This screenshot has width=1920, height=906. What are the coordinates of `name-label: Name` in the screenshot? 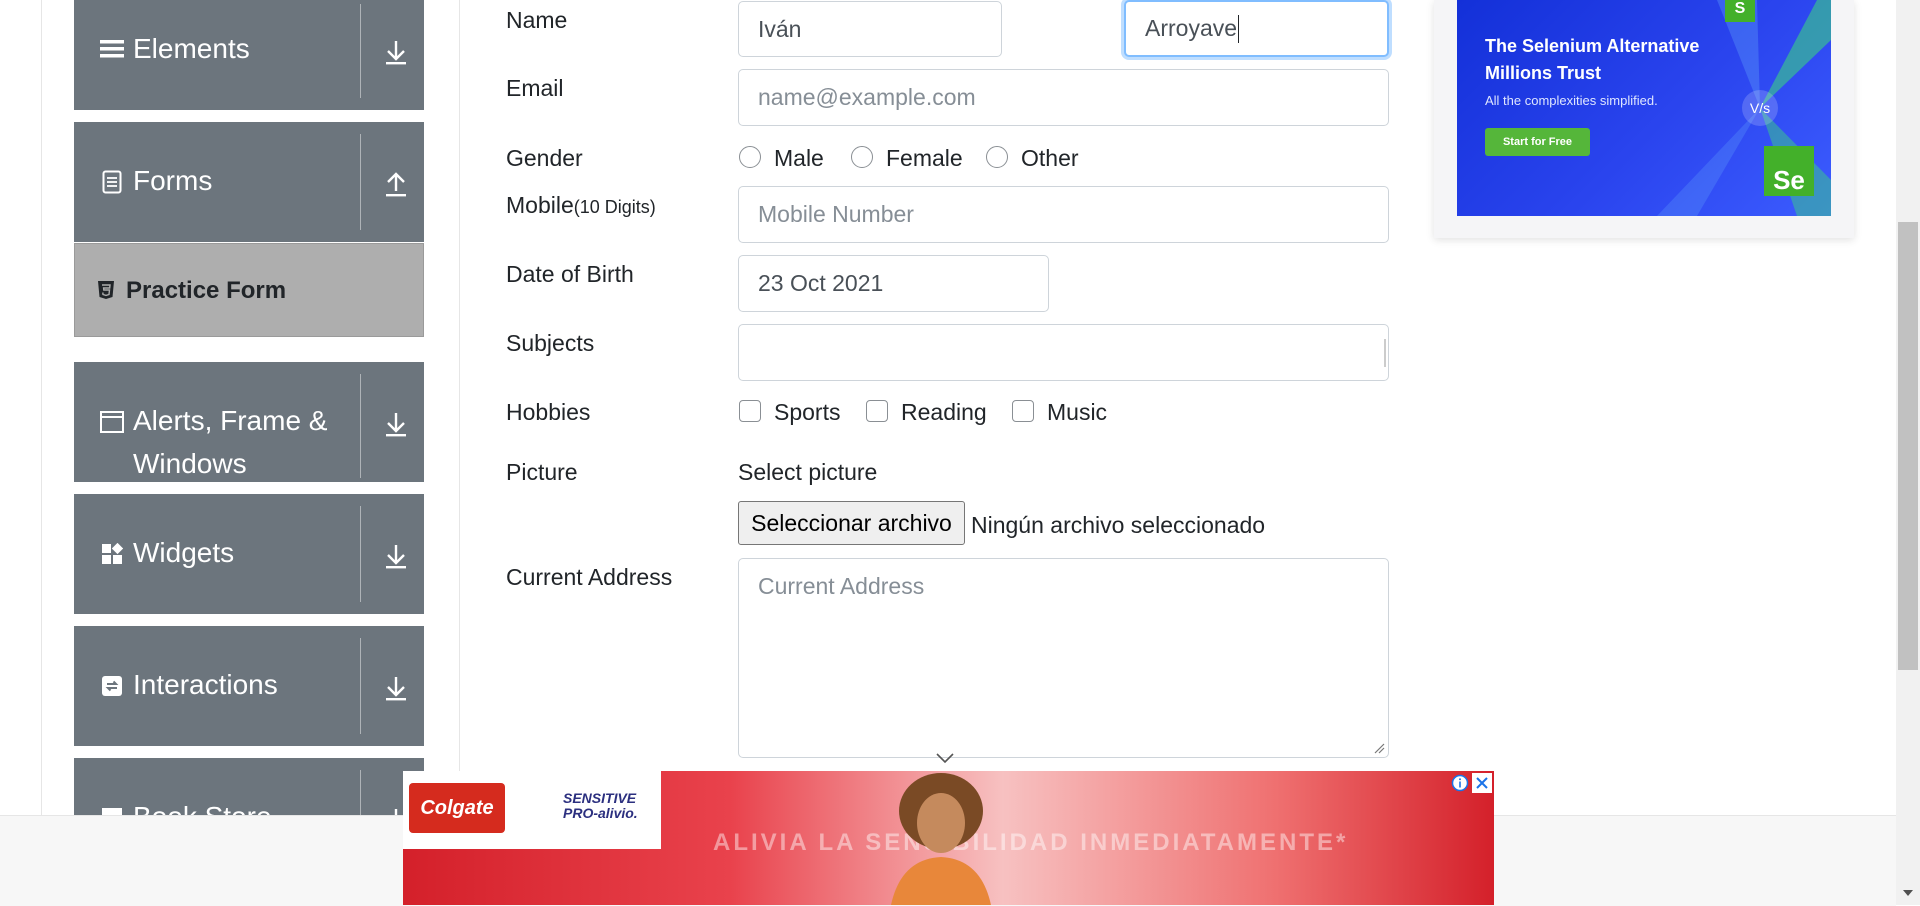 It's located at (537, 20).